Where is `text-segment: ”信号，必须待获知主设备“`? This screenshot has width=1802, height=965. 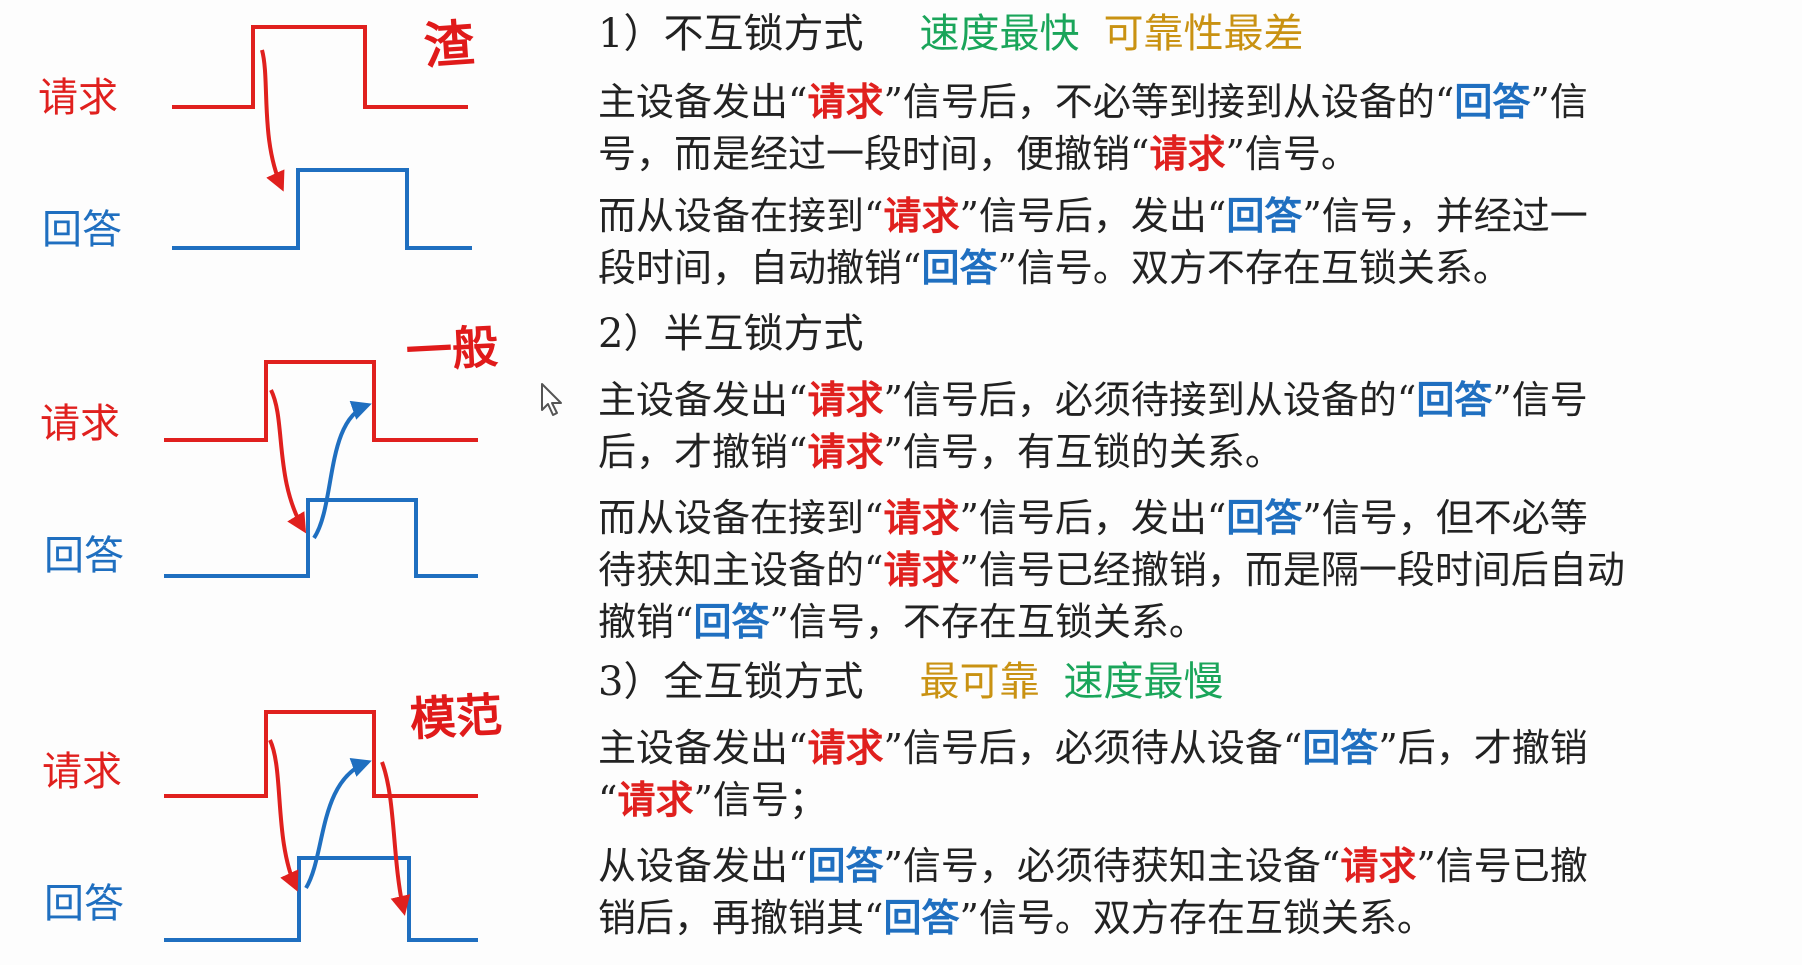
text-segment: ”信号，必须待获知主设备“ is located at coordinates (1112, 866).